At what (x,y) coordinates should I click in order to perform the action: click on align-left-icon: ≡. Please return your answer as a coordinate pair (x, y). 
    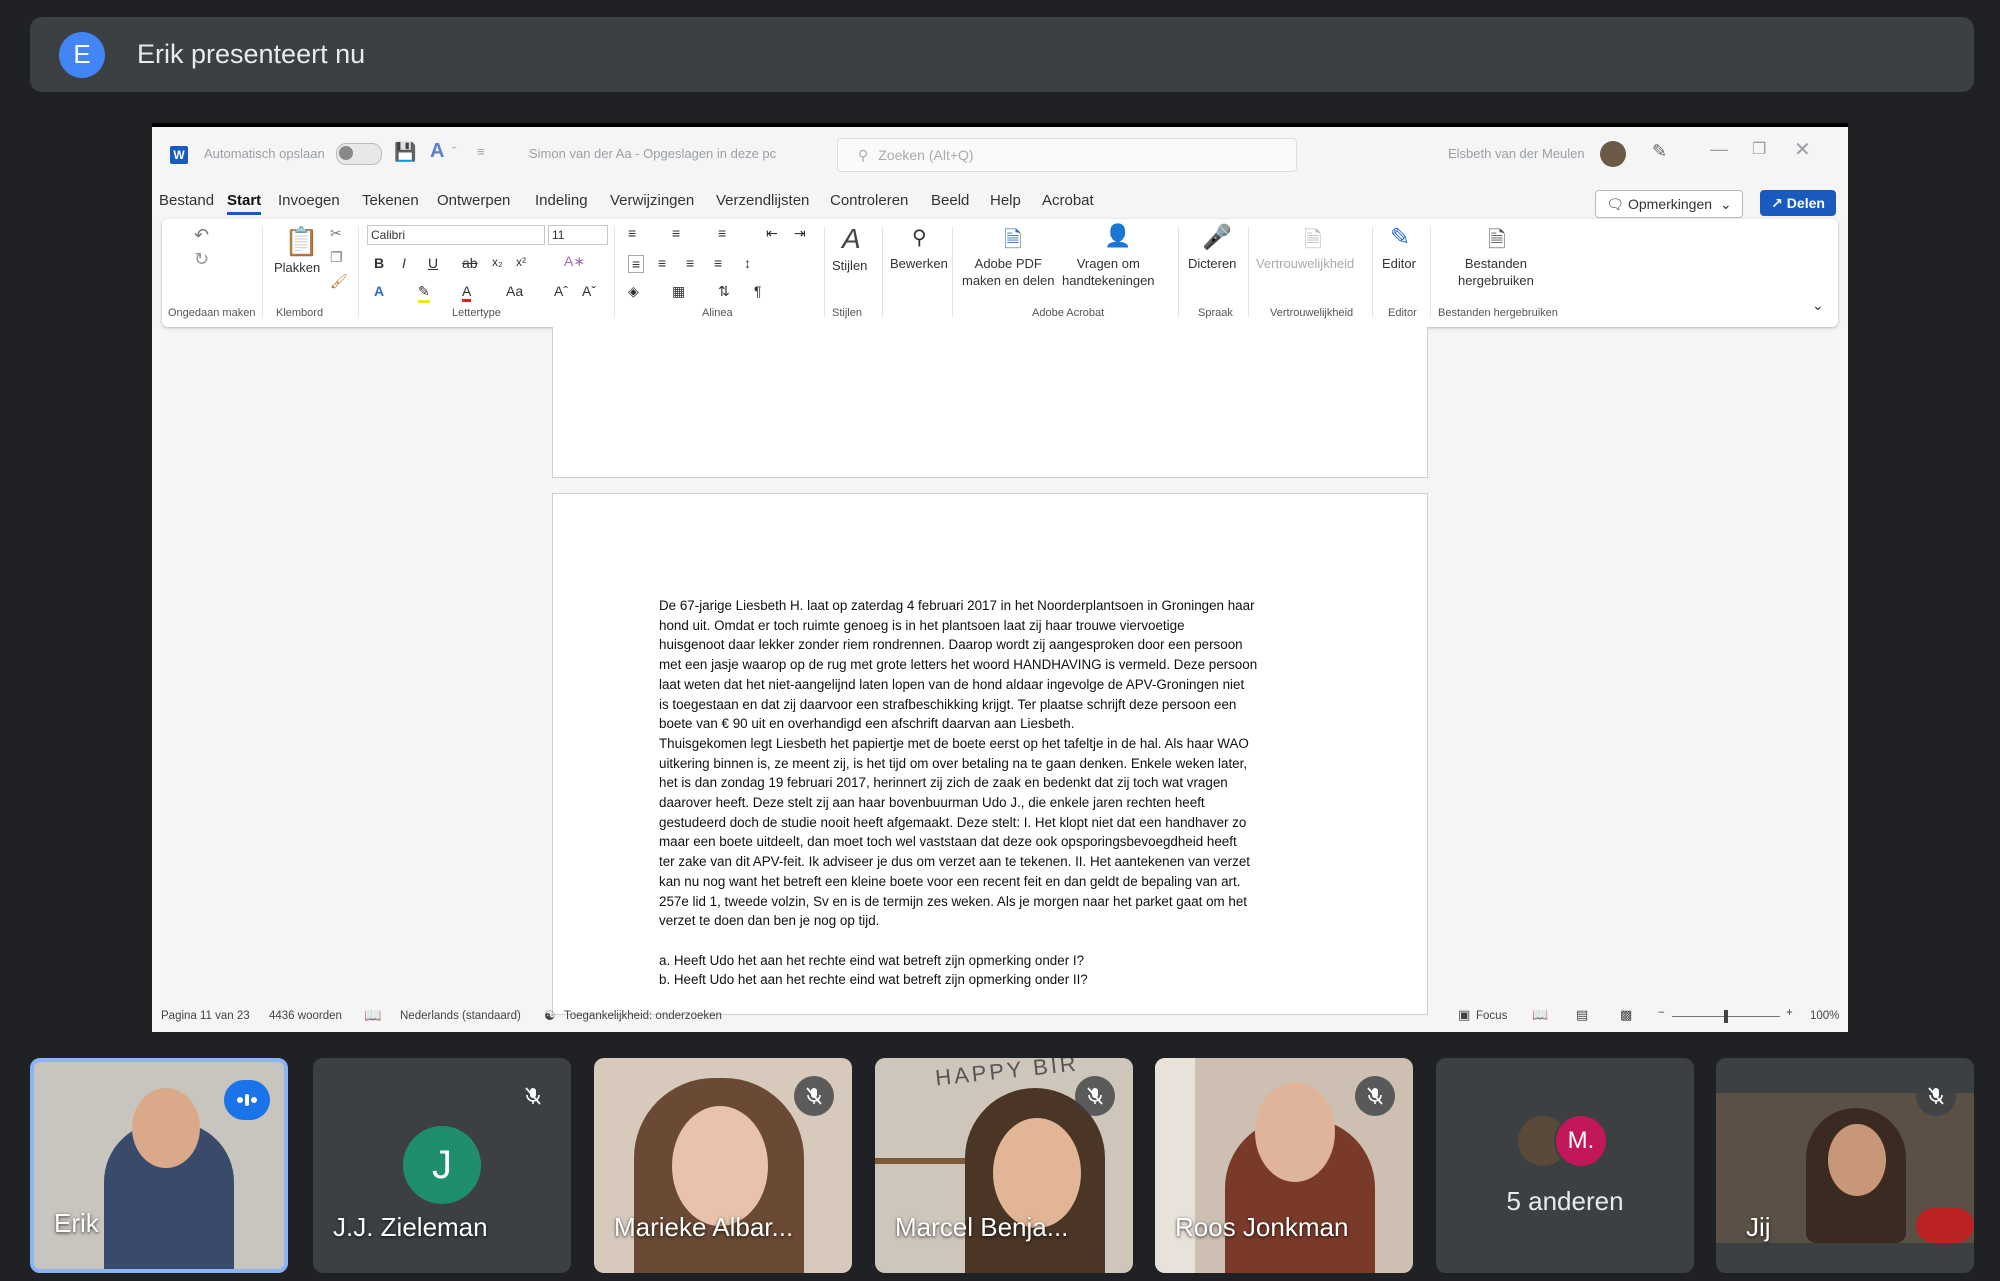
    Looking at the image, I should click on (636, 264).